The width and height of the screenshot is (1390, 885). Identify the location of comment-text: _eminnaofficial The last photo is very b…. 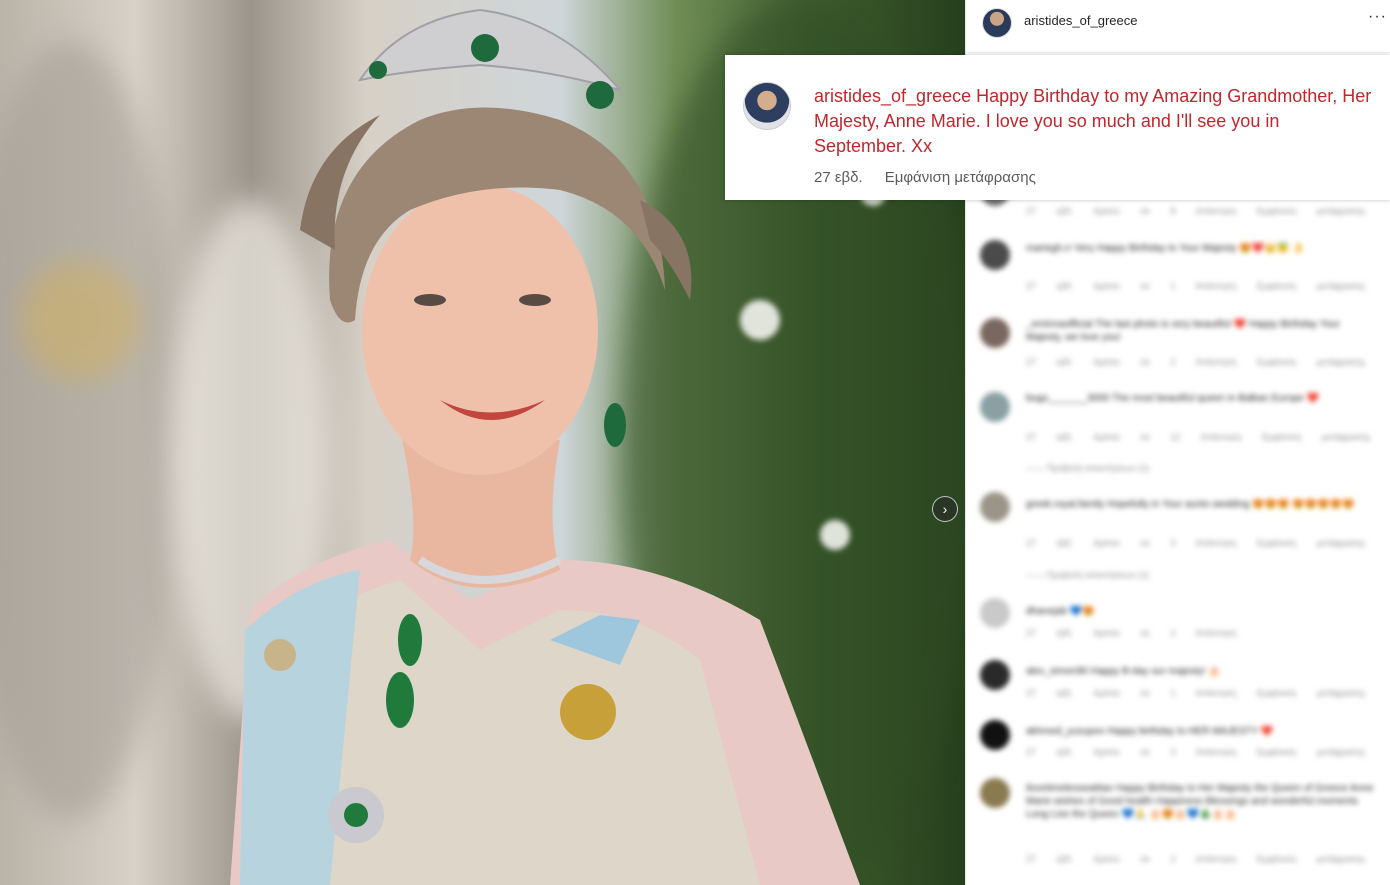
(1183, 331).